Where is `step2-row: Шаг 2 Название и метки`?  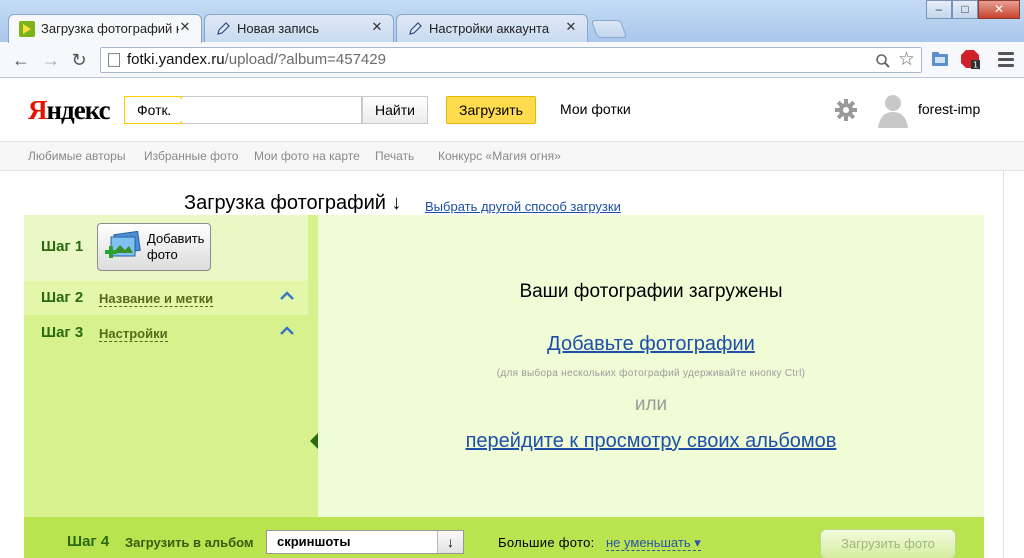 step2-row: Шаг 2 Название и метки is located at coordinates (166, 298).